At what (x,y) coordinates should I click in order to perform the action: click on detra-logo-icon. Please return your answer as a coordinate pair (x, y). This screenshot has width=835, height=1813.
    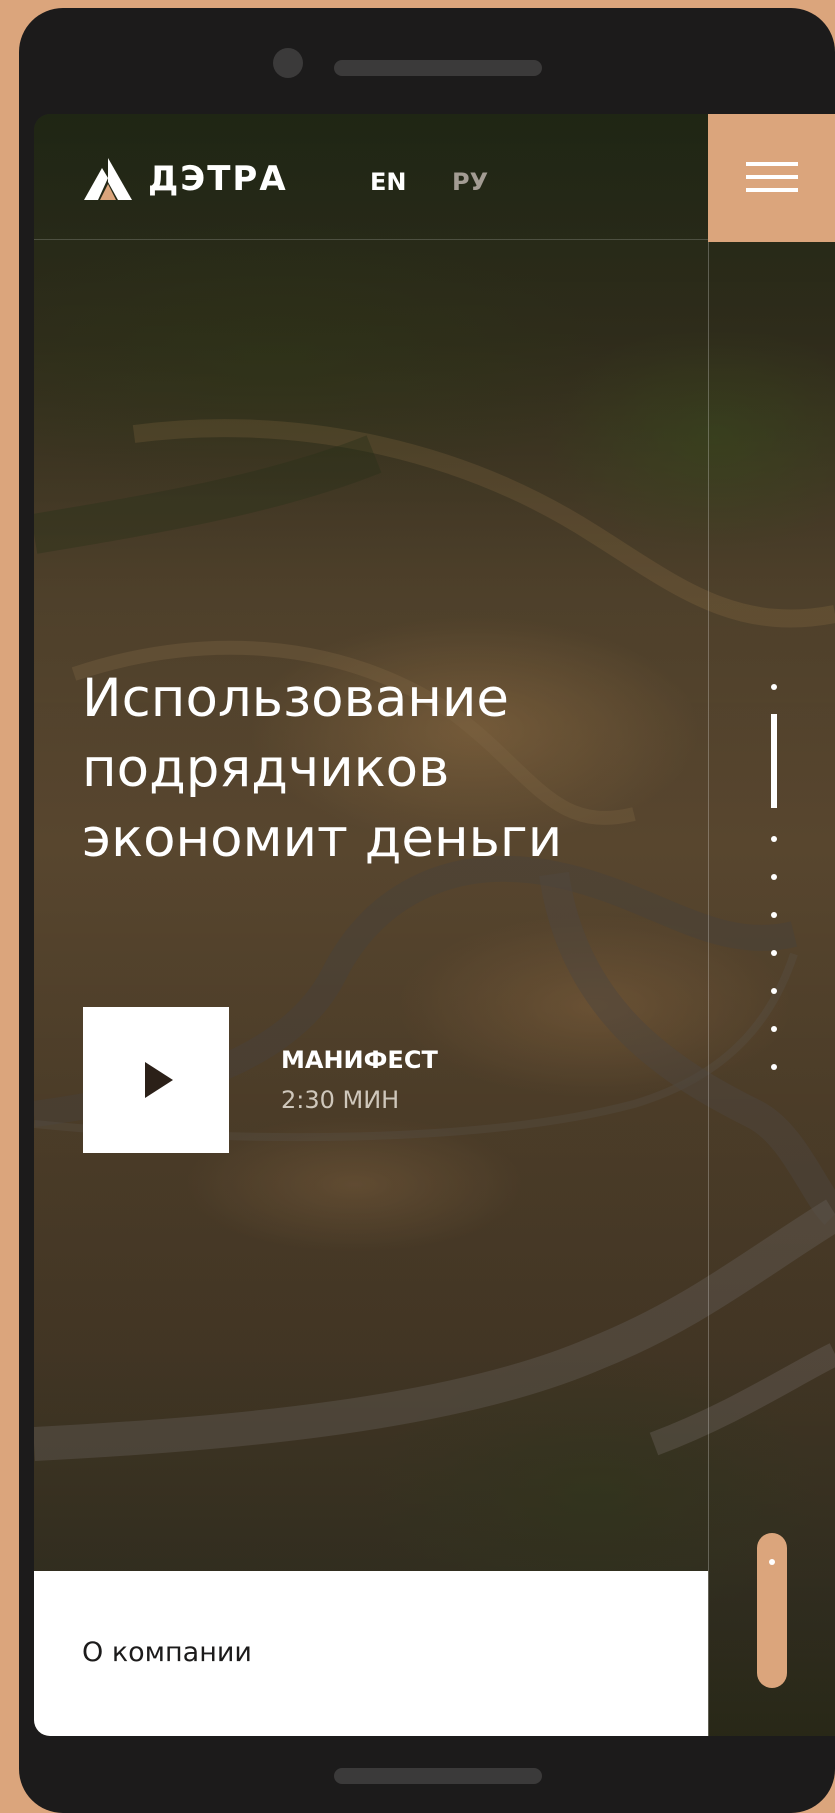
    Looking at the image, I should click on (108, 179).